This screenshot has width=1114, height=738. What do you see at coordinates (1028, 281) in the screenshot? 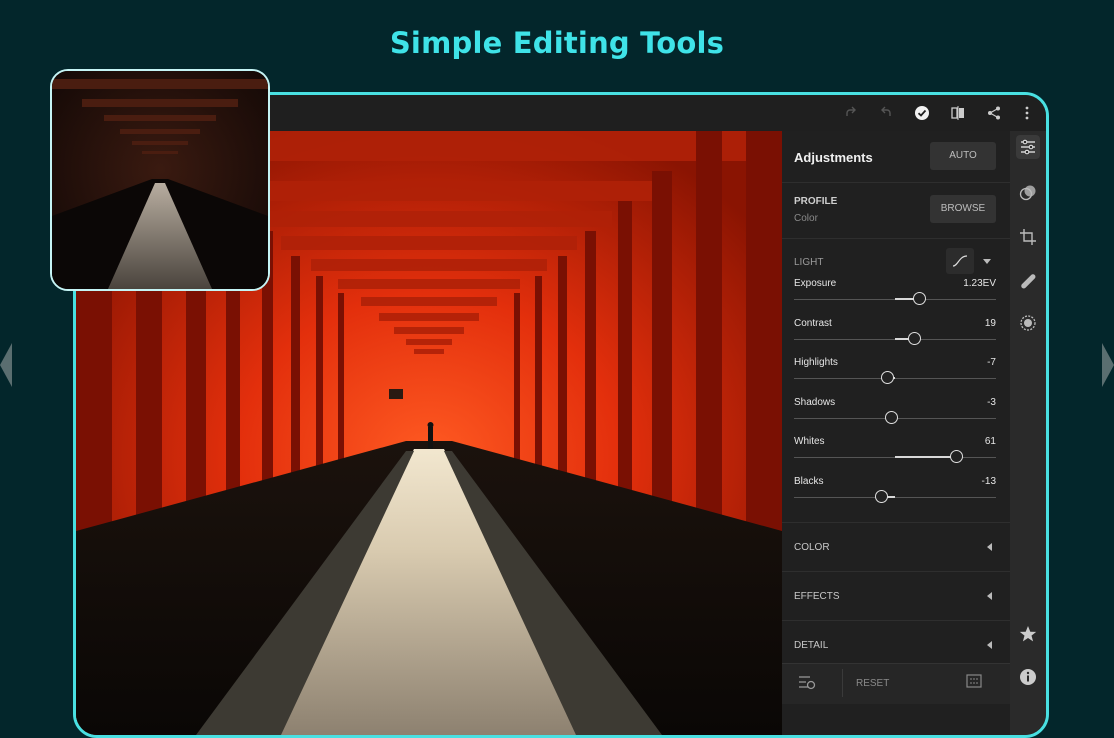
I see `healing-brush-icon` at bounding box center [1028, 281].